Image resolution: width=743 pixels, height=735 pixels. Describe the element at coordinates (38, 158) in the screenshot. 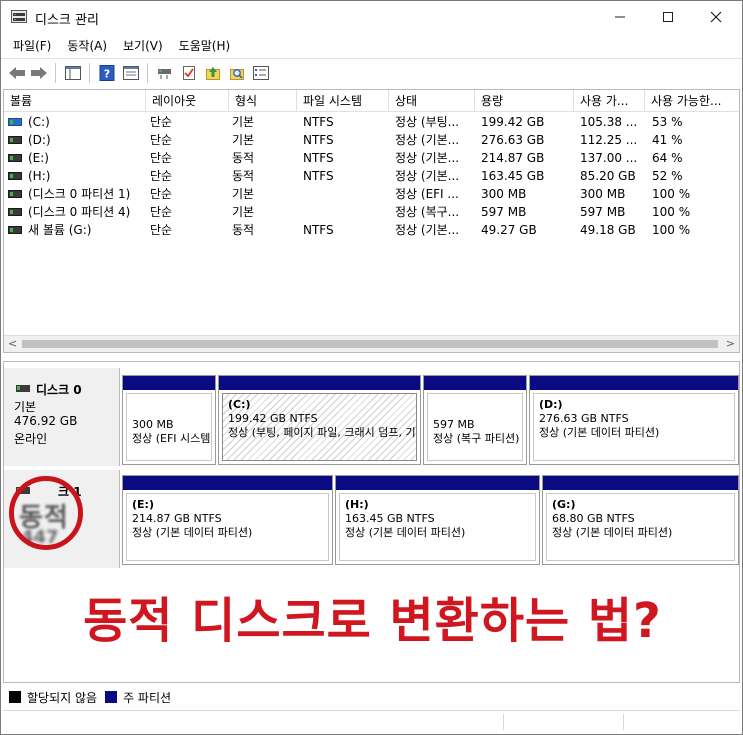

I see `volume-name: (E:)` at that location.